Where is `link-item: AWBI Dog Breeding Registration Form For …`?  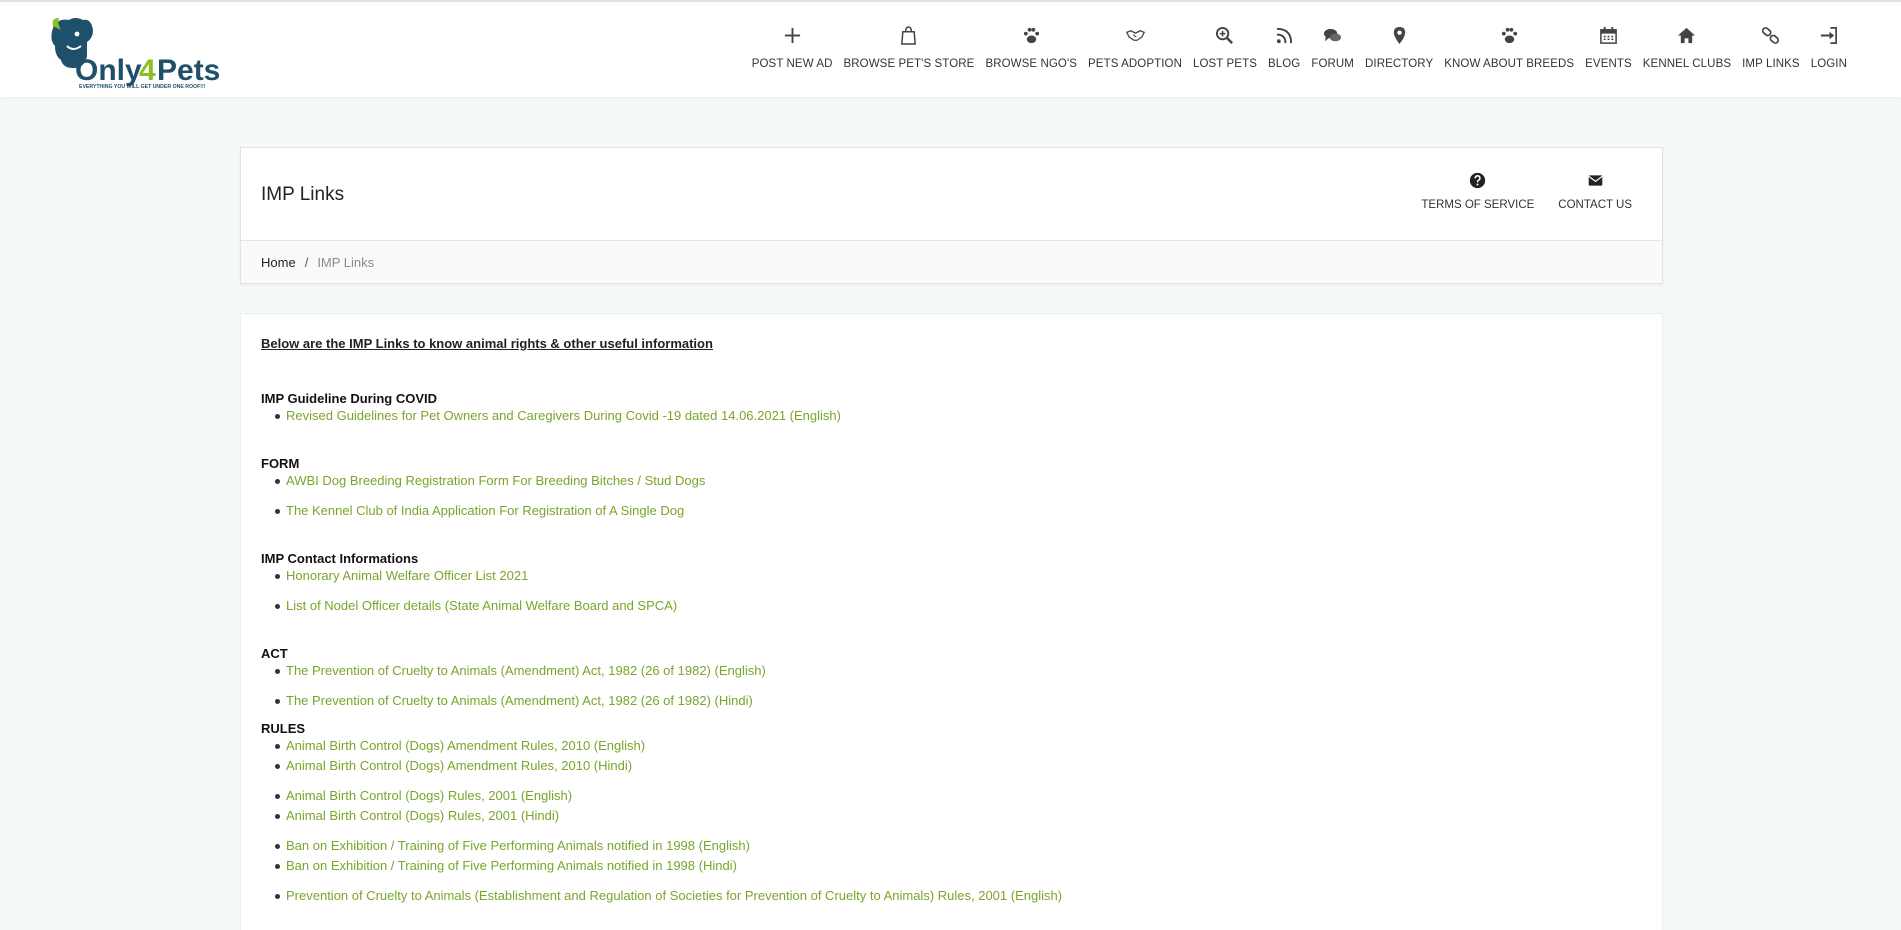
link-item: AWBI Dog Breeding Registration Form For … is located at coordinates (958, 481).